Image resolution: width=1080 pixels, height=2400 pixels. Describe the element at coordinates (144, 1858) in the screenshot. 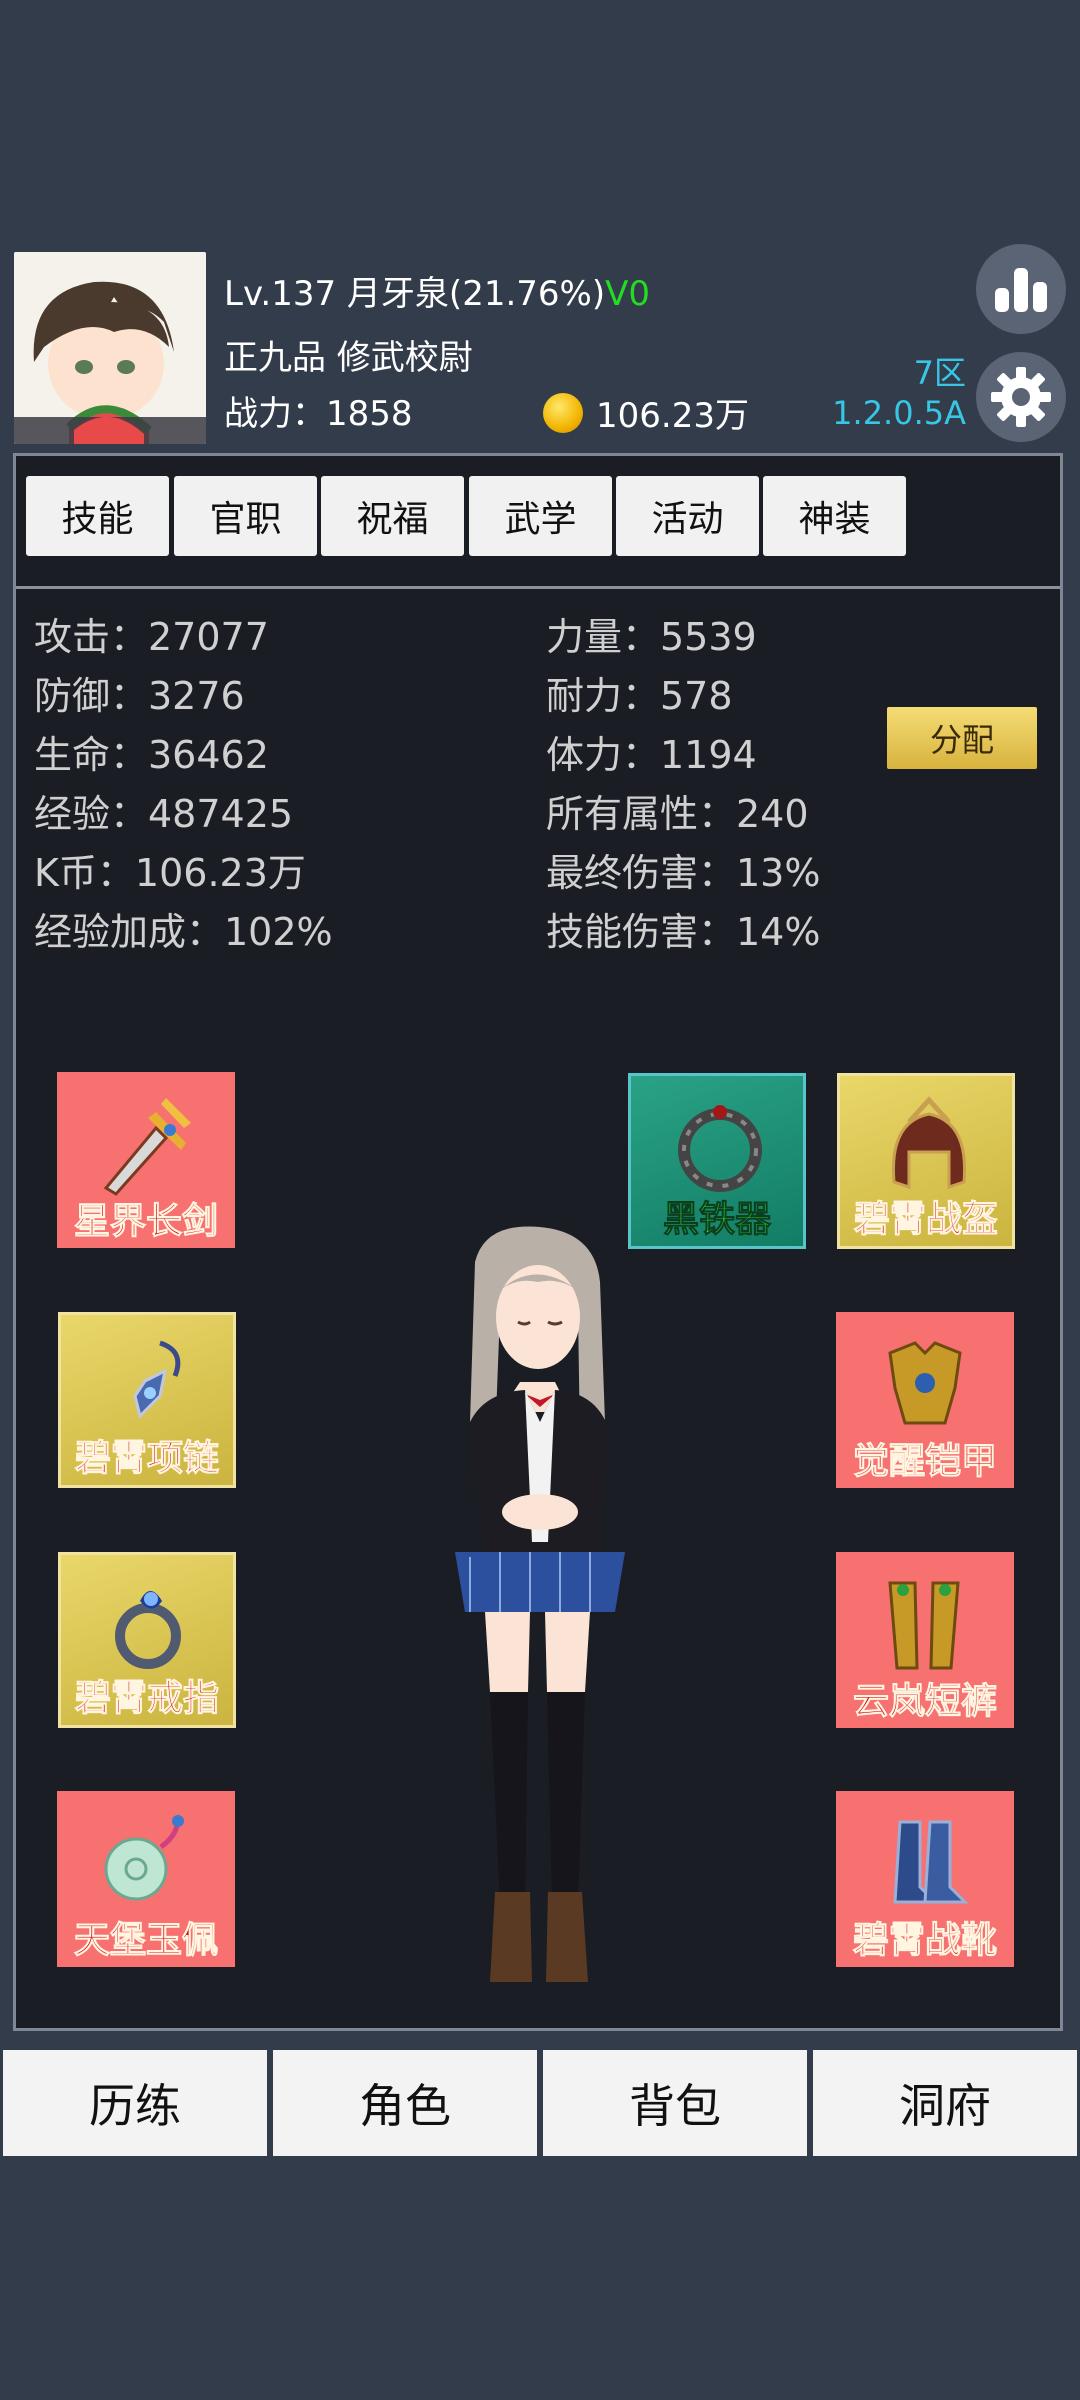

I see `jade-pendant-icon` at that location.